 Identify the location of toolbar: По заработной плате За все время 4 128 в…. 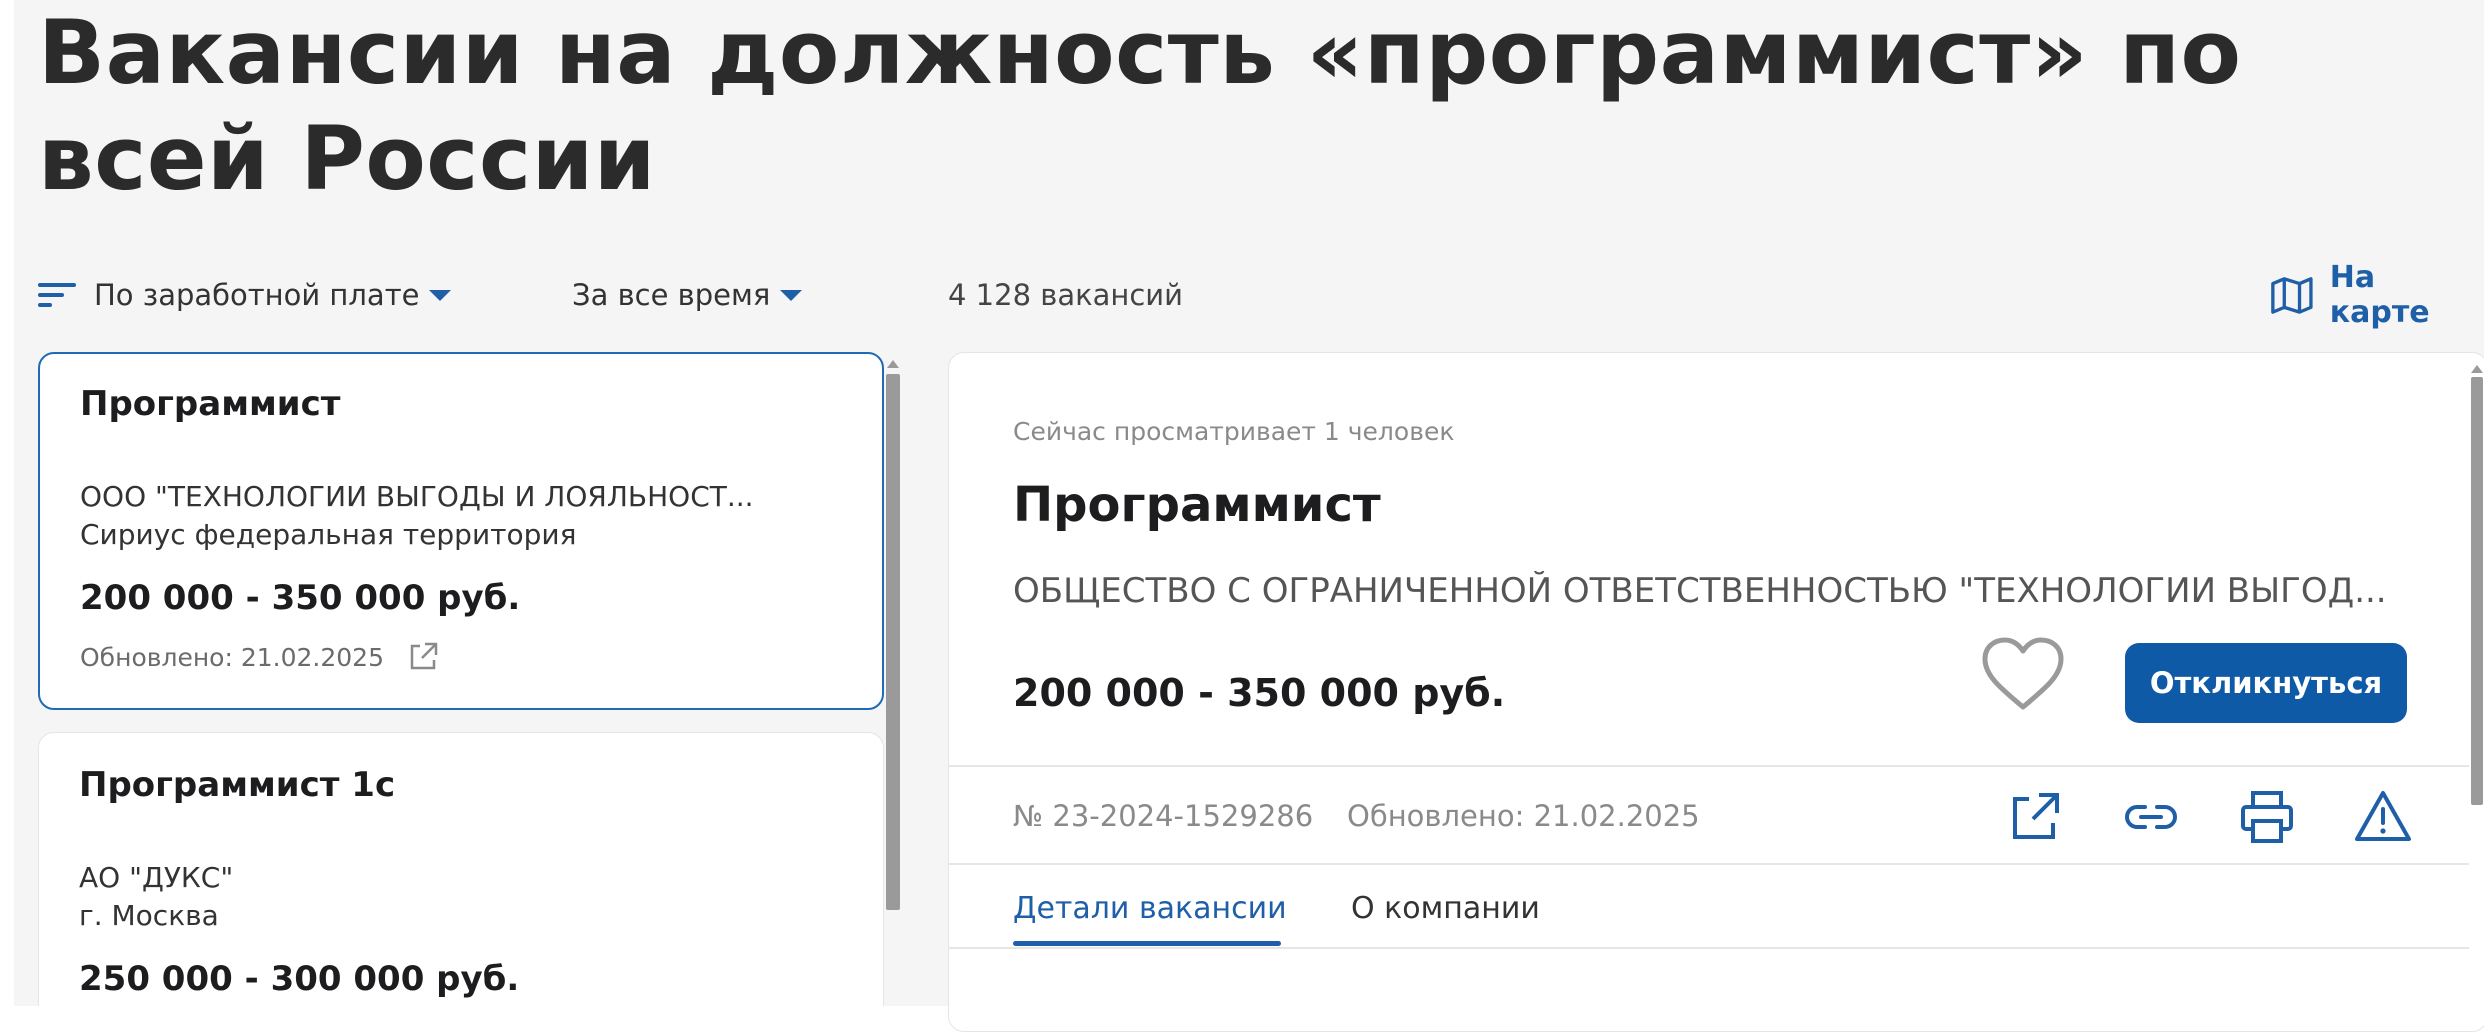
(1258, 295).